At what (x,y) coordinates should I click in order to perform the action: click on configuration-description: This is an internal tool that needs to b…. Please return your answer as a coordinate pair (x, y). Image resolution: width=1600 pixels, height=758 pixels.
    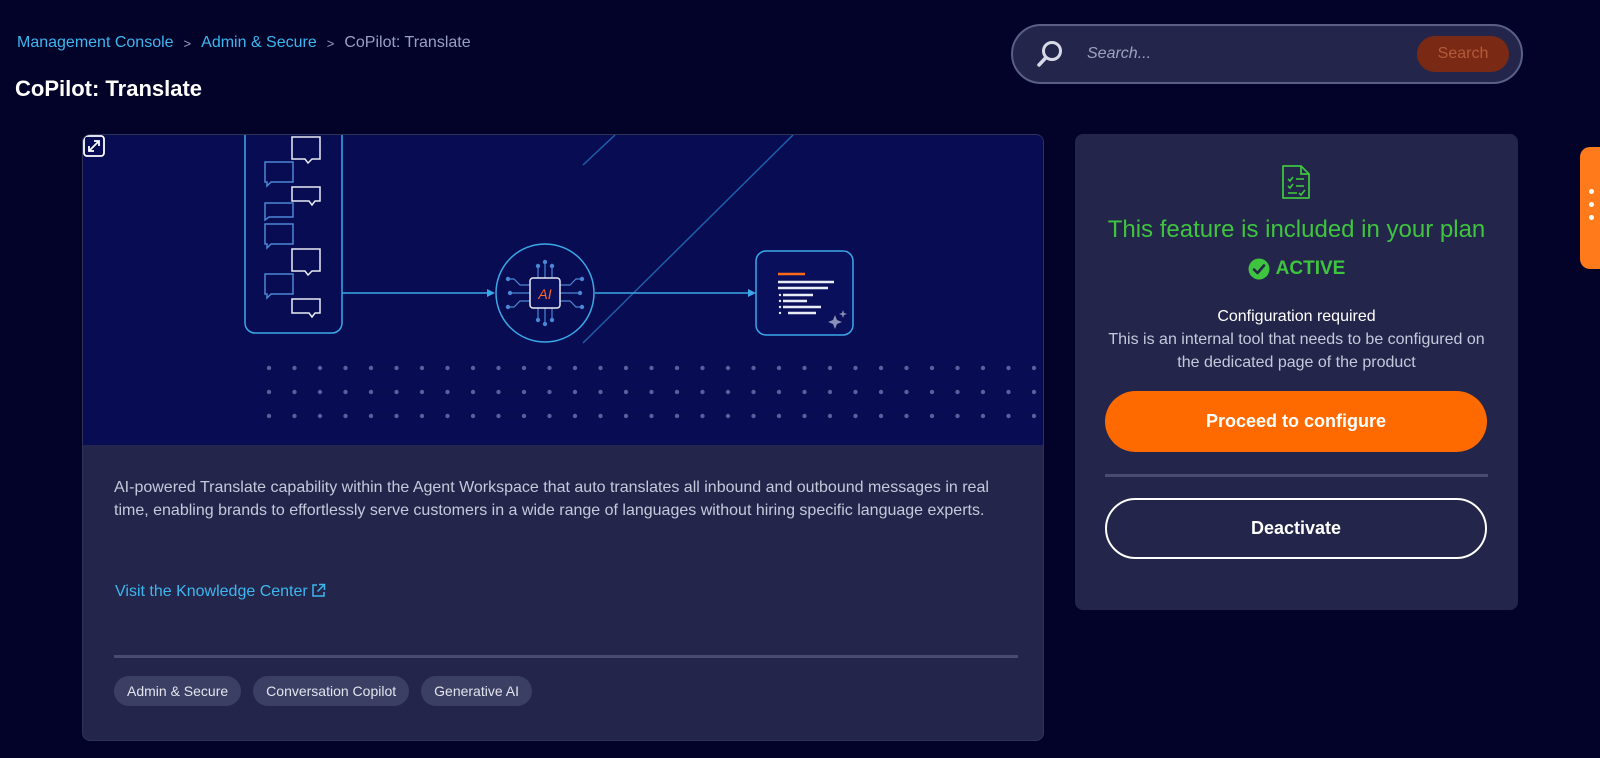
    Looking at the image, I should click on (1296, 351).